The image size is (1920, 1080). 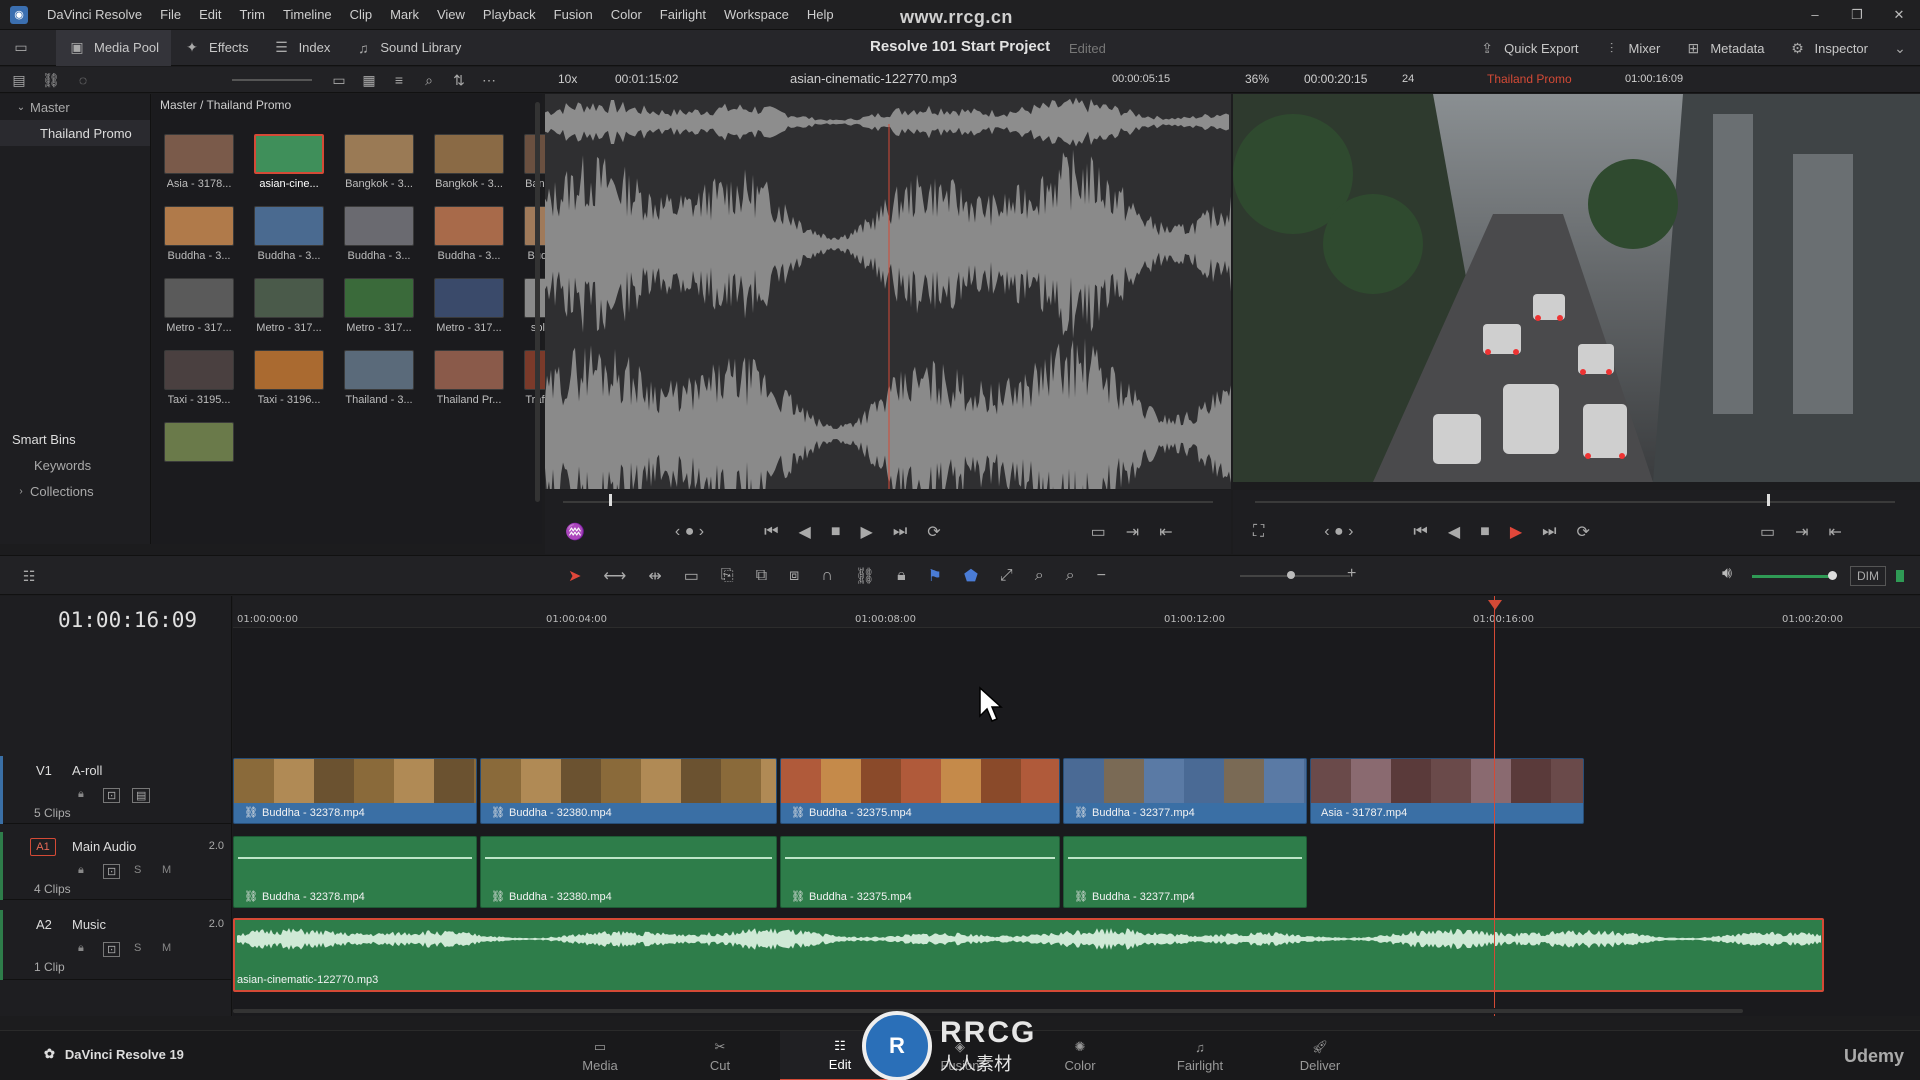 I want to click on track-a1-auto-select-icon: ⊡, so click(x=112, y=871).